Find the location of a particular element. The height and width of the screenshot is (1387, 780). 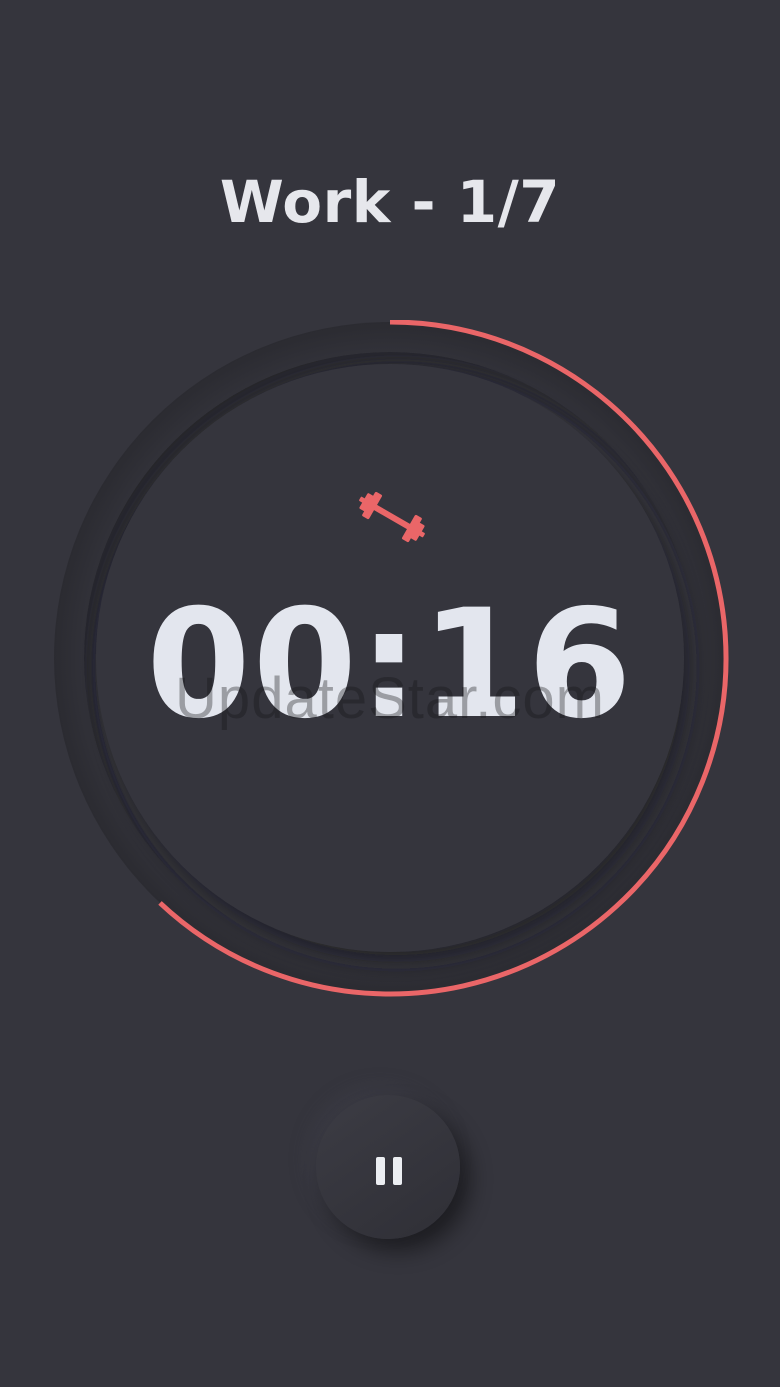

pause-icon is located at coordinates (391, 1172).